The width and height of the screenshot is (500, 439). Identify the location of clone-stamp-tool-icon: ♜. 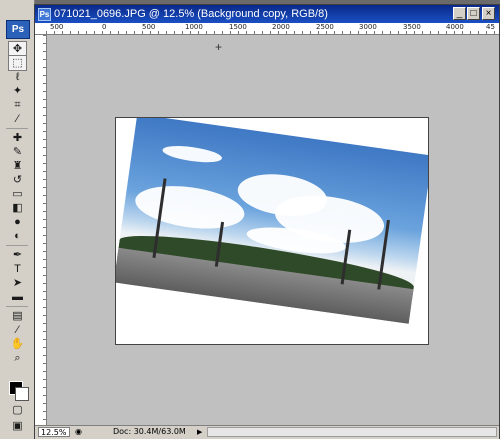
(17, 166).